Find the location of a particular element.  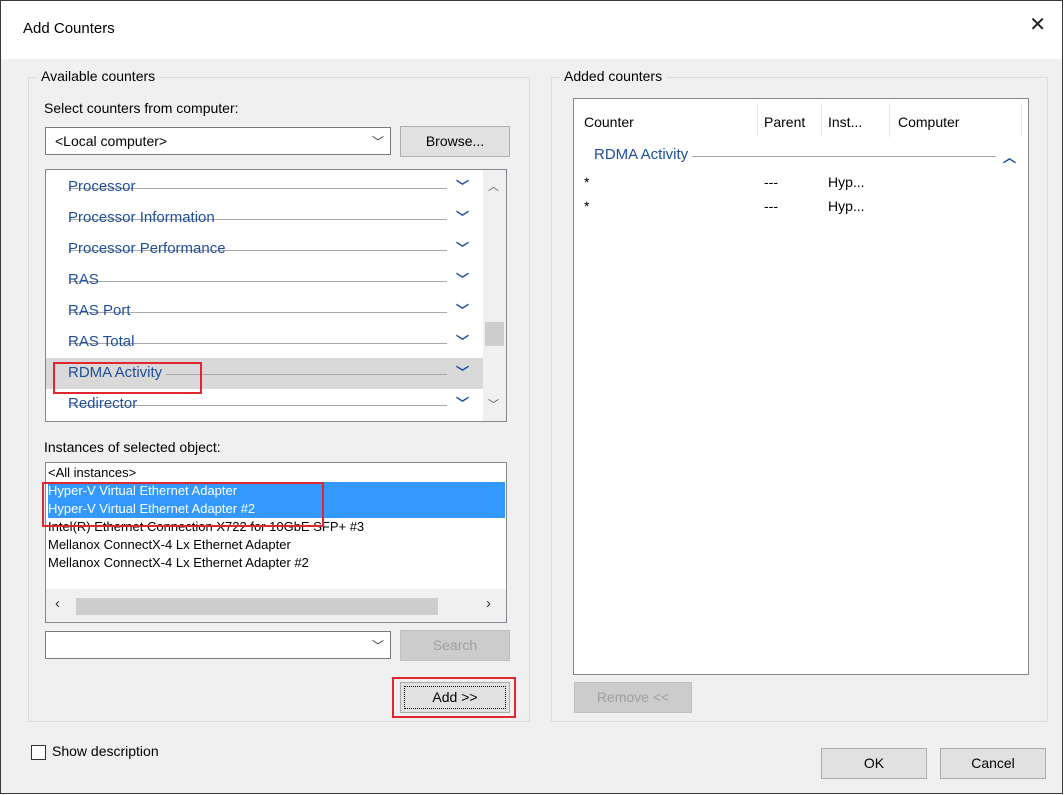

highlight-add-button is located at coordinates (454, 697).